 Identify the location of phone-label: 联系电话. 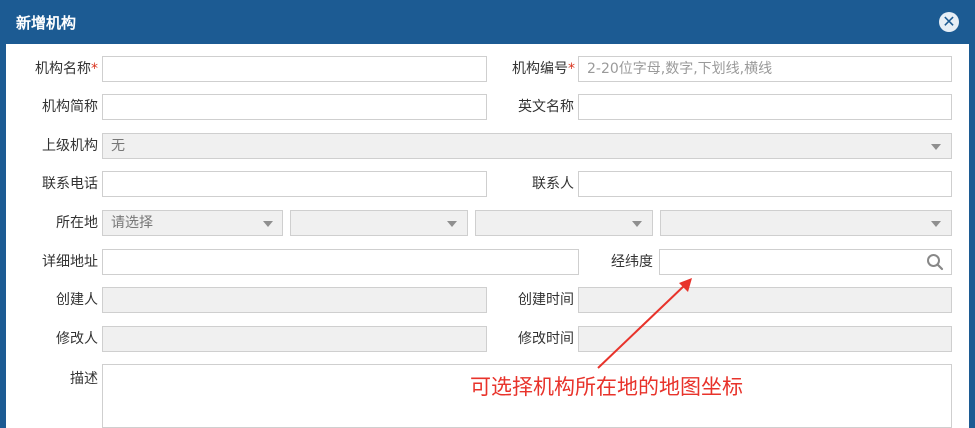
(70, 184).